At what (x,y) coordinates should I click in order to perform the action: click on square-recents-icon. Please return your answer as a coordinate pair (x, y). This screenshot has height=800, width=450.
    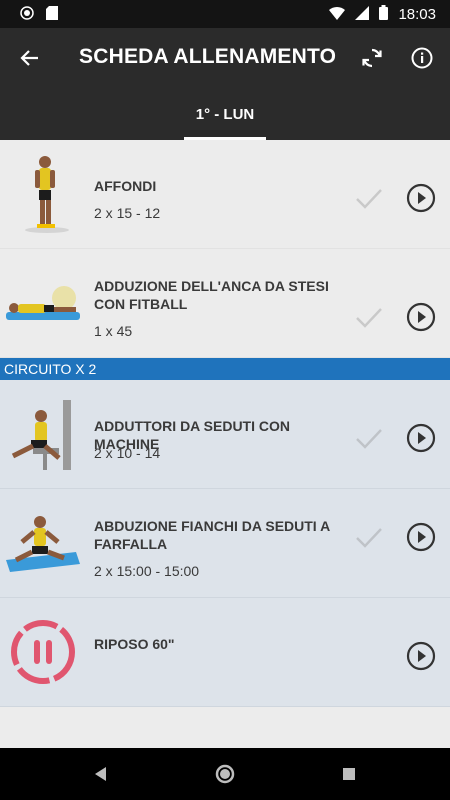
    Looking at the image, I should click on (349, 774).